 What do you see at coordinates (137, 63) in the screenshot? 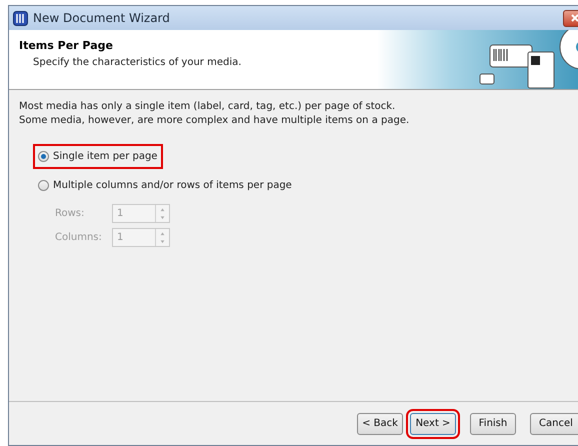
I see `page-subtitle: Specify the characteristics of your media.` at bounding box center [137, 63].